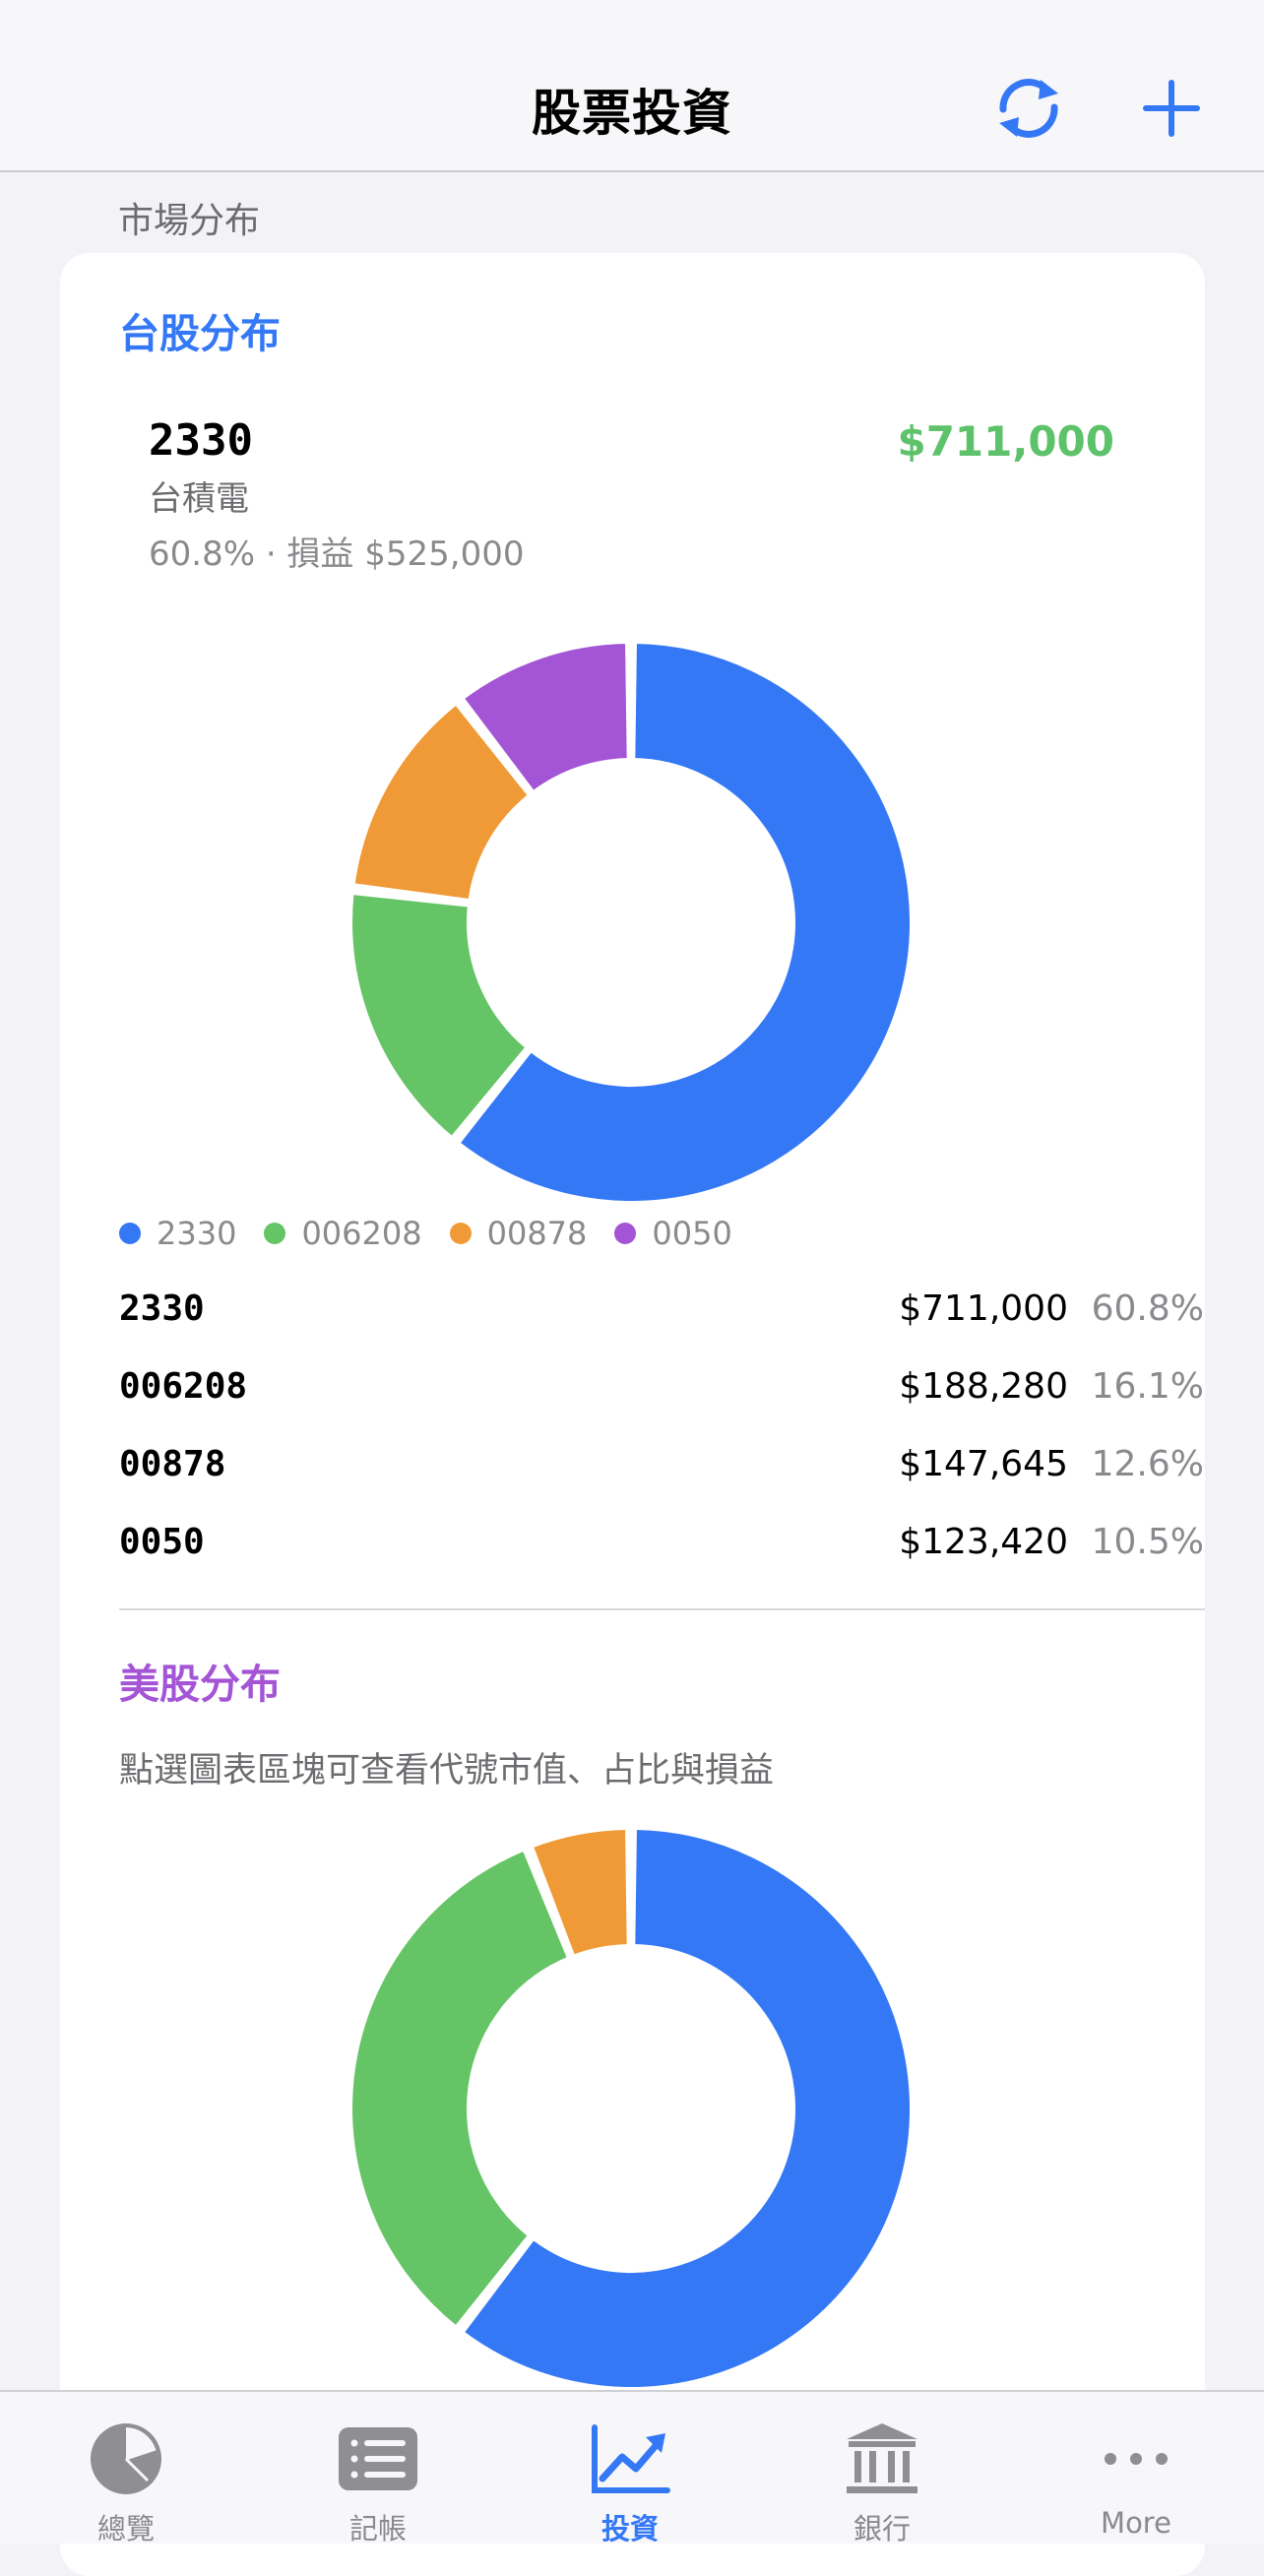  I want to click on selected-detail: 60.8% · 損益 $525,000, so click(337, 554).